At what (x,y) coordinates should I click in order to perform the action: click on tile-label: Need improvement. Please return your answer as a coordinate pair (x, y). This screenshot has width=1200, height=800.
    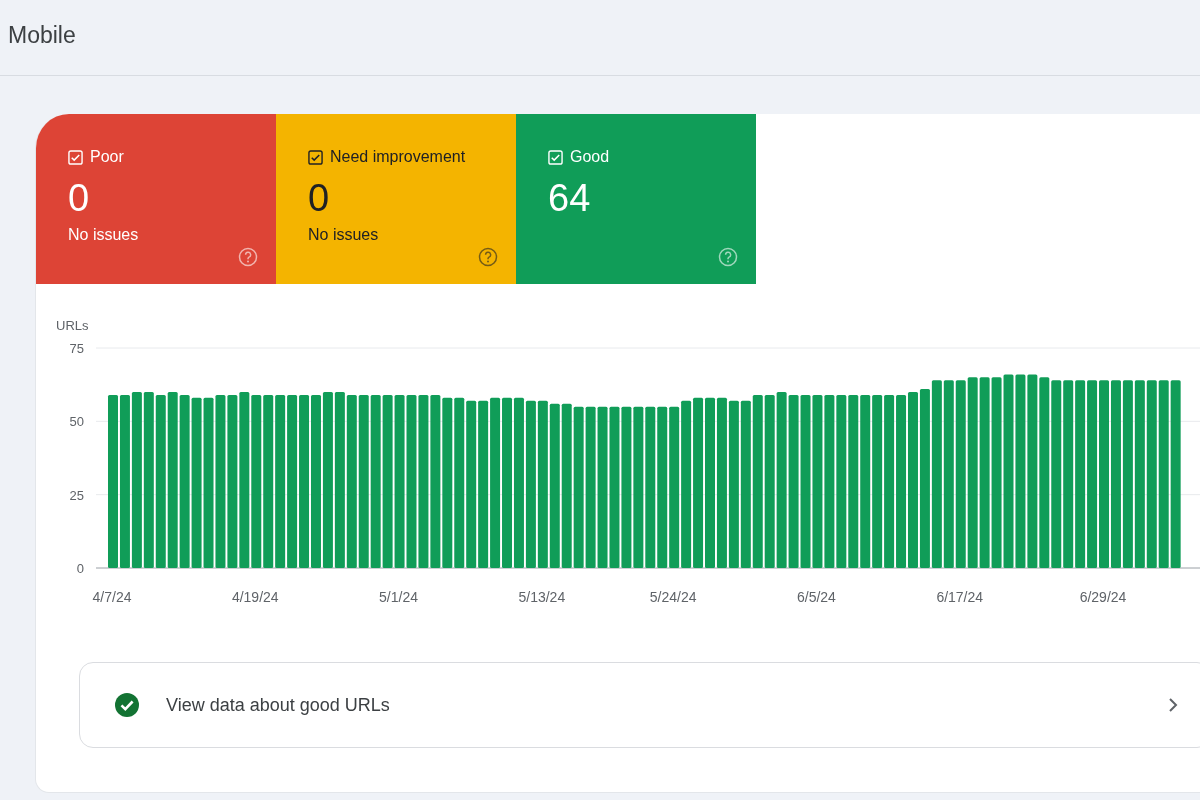
    Looking at the image, I should click on (398, 157).